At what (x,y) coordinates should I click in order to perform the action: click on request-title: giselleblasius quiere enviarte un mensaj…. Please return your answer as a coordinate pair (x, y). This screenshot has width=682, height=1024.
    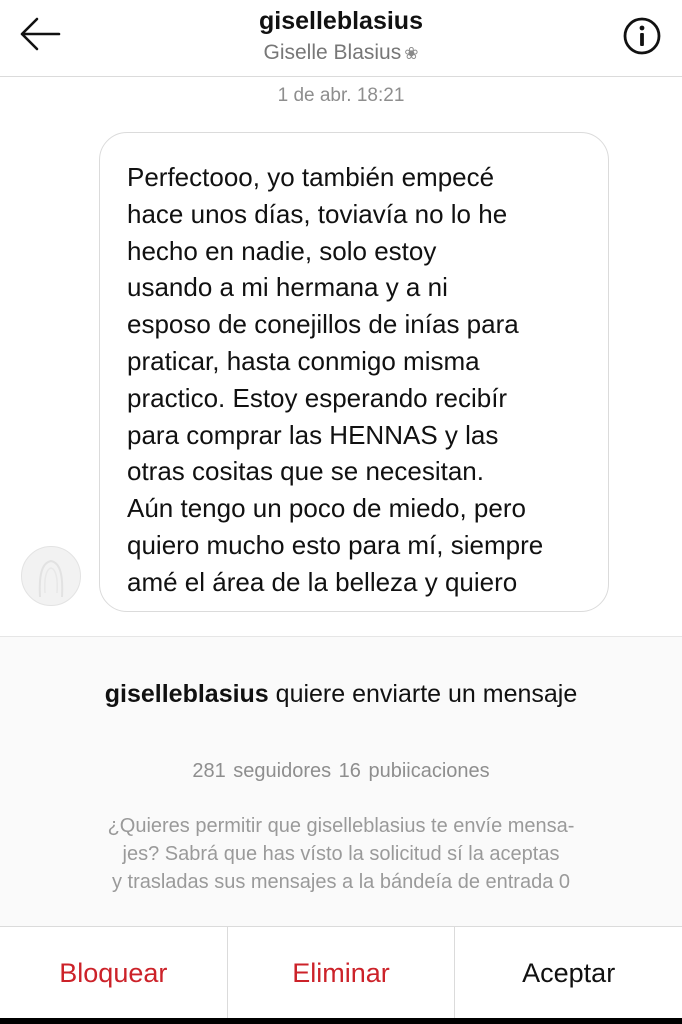
    Looking at the image, I should click on (341, 694).